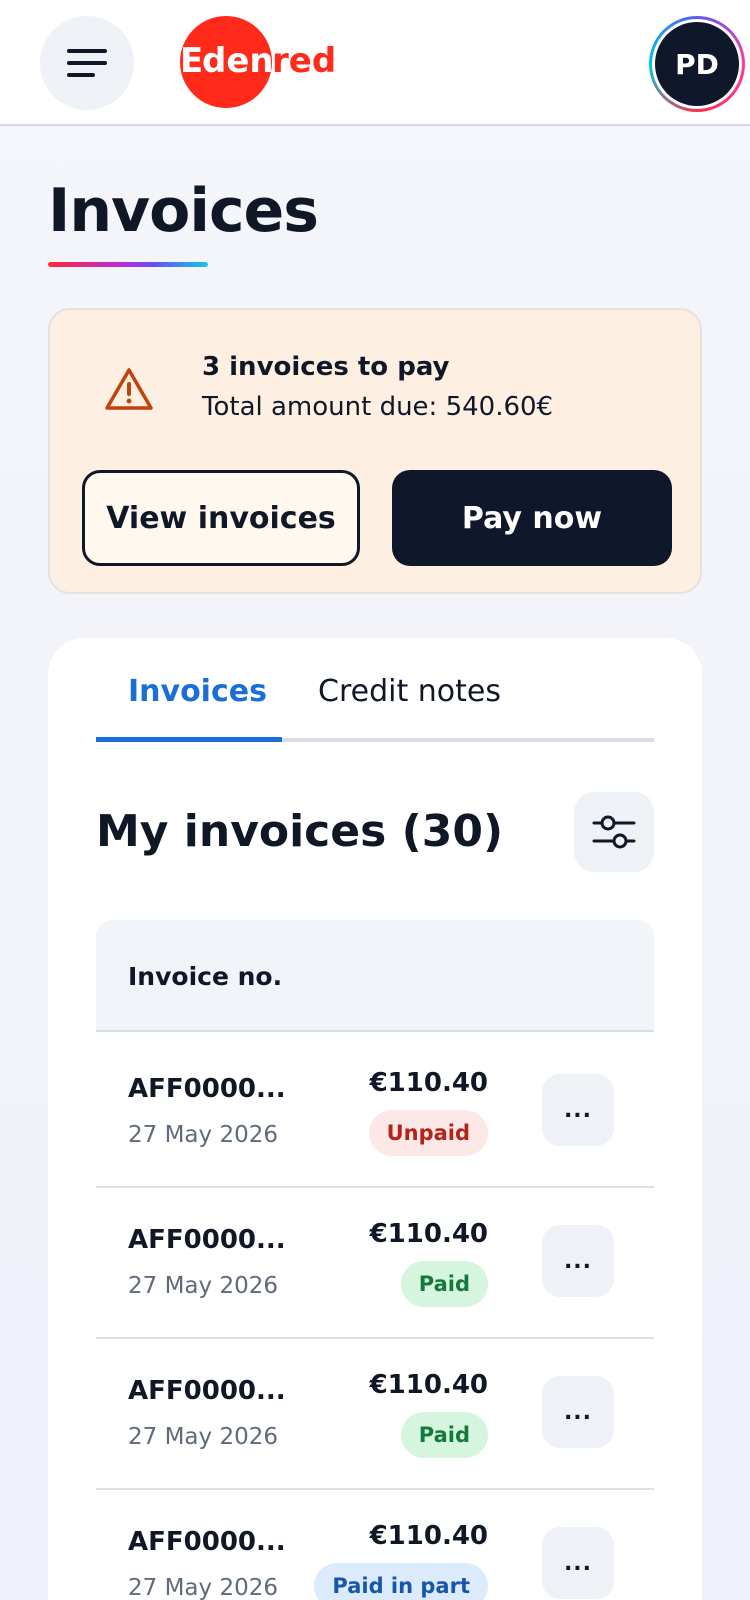  Describe the element at coordinates (191, 61) in the screenshot. I see `svg-text: E` at that location.